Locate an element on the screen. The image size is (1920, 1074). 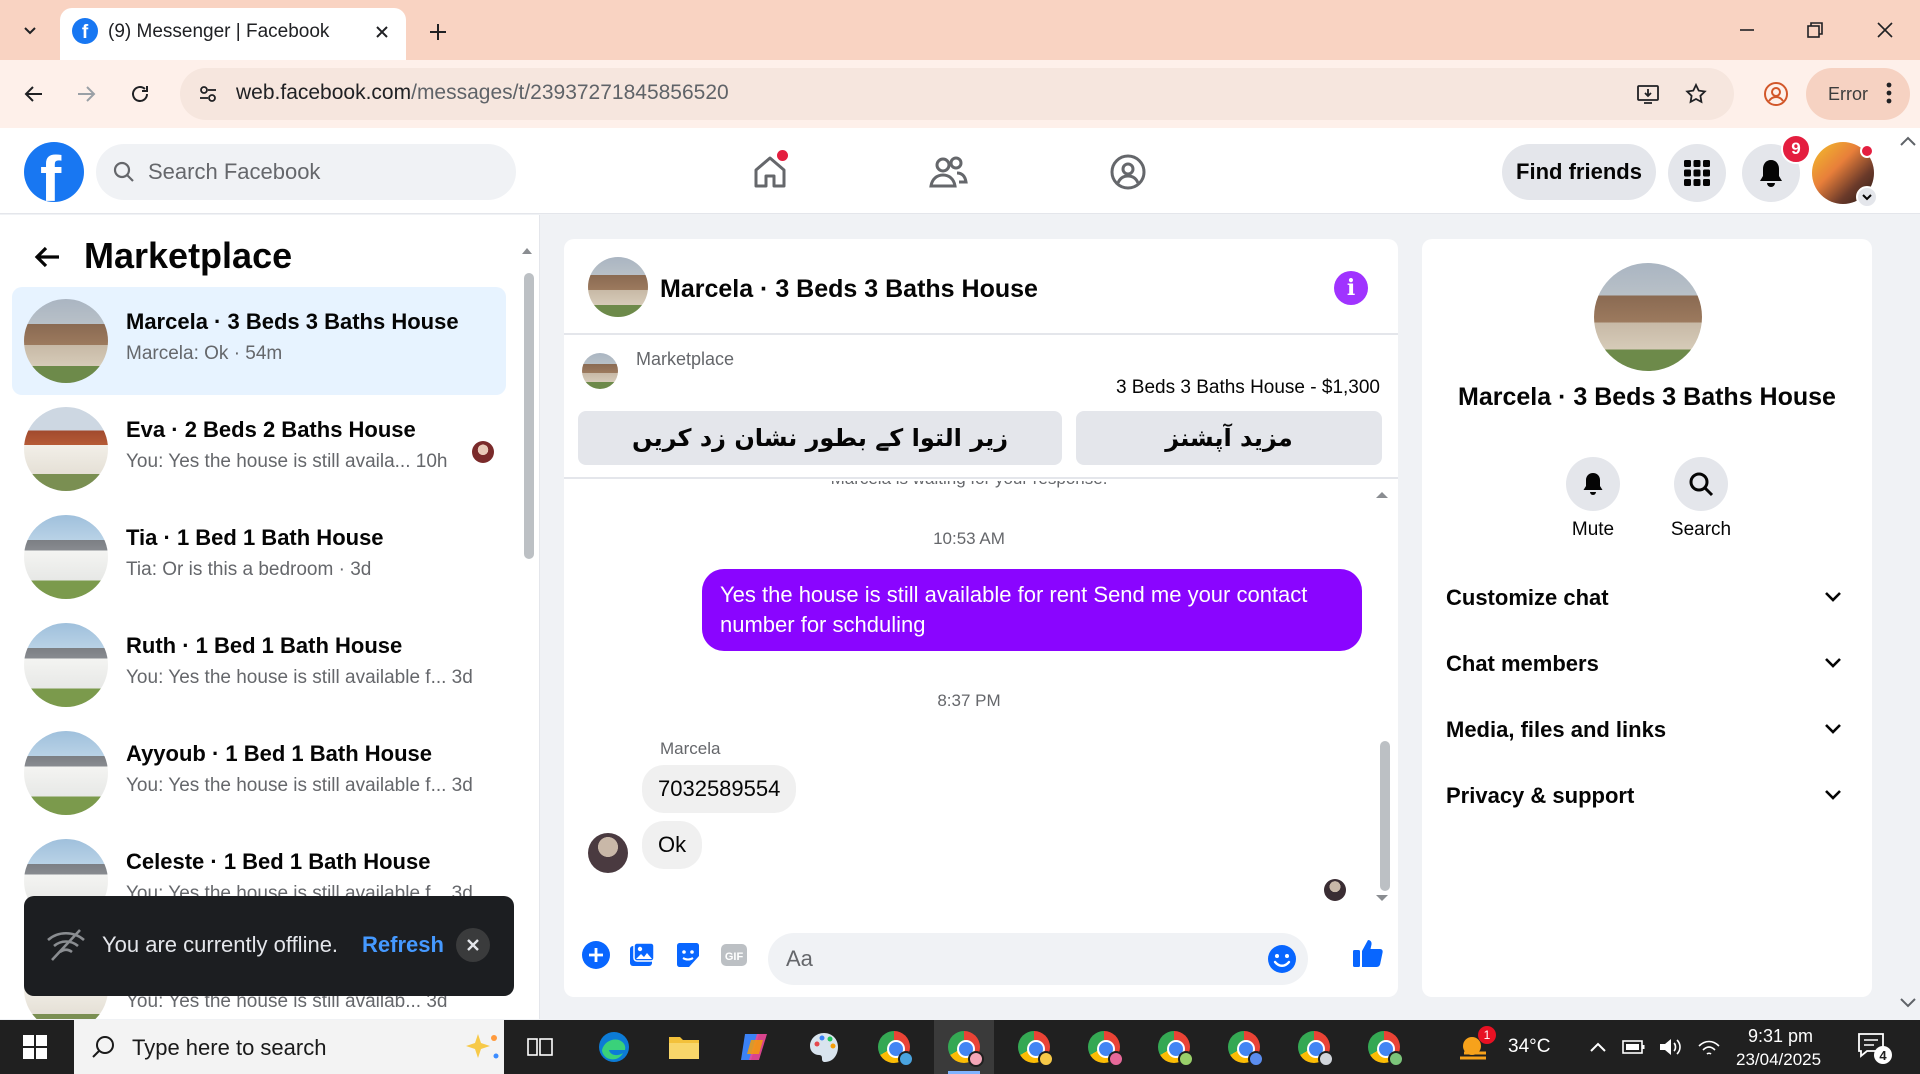
search-action: Search is located at coordinates (1701, 499).